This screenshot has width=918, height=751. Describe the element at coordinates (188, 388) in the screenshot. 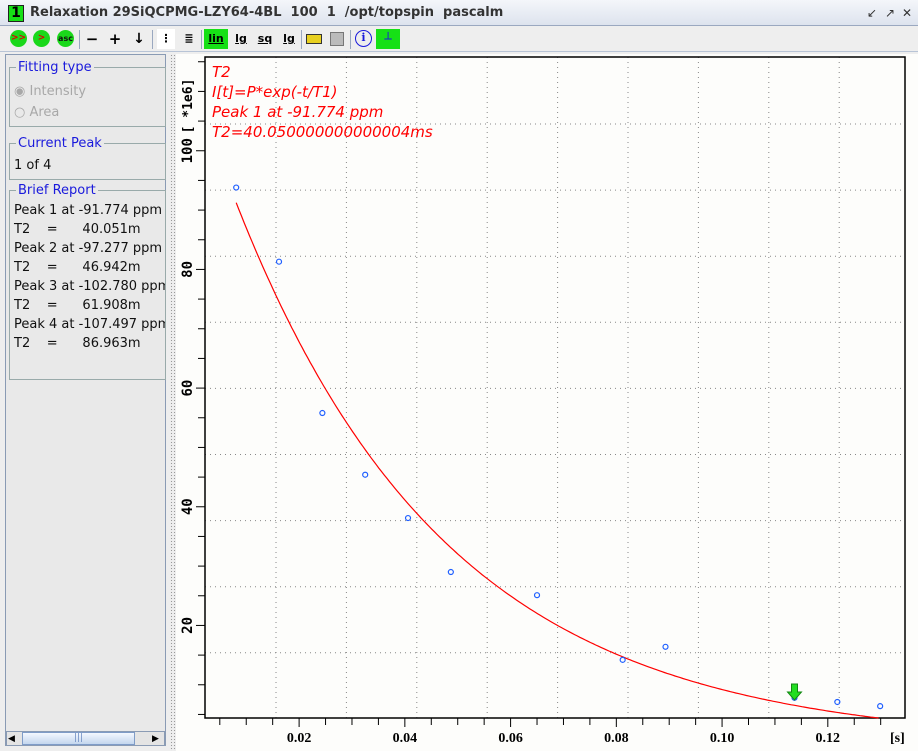

I see `y-tick-label: 60` at that location.